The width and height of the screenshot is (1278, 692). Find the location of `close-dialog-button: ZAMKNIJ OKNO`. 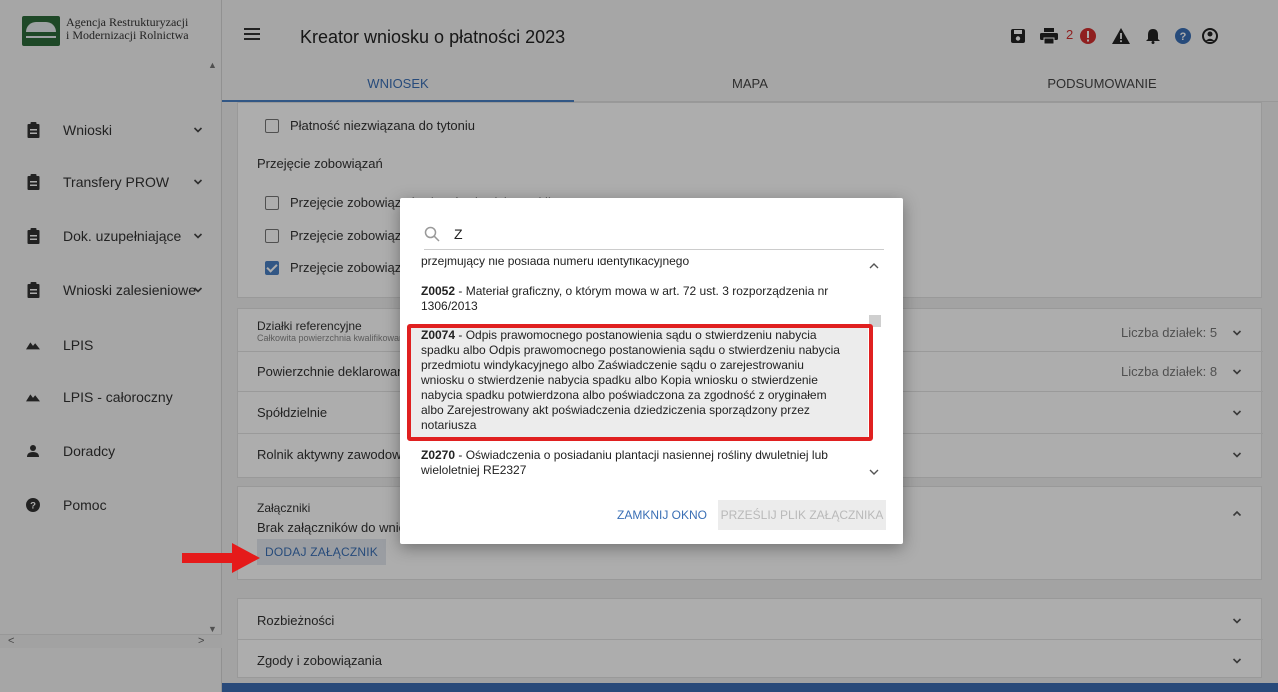

close-dialog-button: ZAMKNIJ OKNO is located at coordinates (662, 515).